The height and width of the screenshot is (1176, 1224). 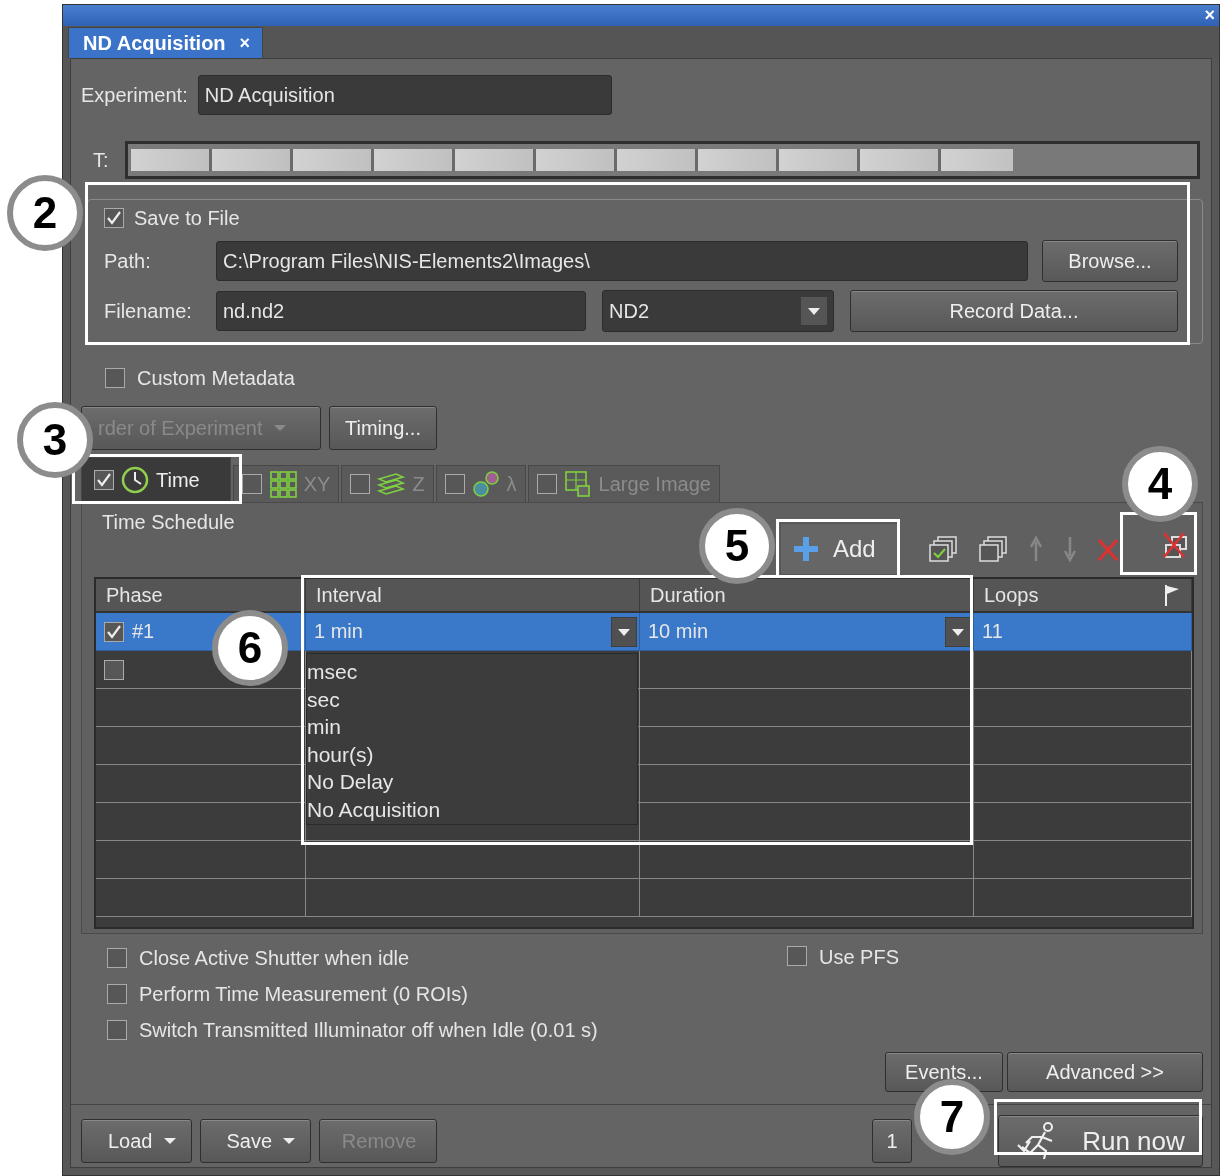 I want to click on checkbox-label: Close Active Shutter when idle, so click(x=274, y=958).